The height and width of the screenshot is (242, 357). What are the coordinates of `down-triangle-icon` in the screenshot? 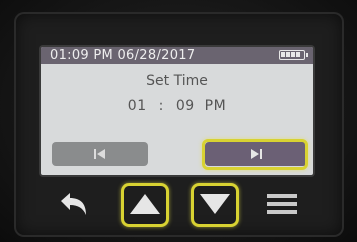 It's located at (215, 204).